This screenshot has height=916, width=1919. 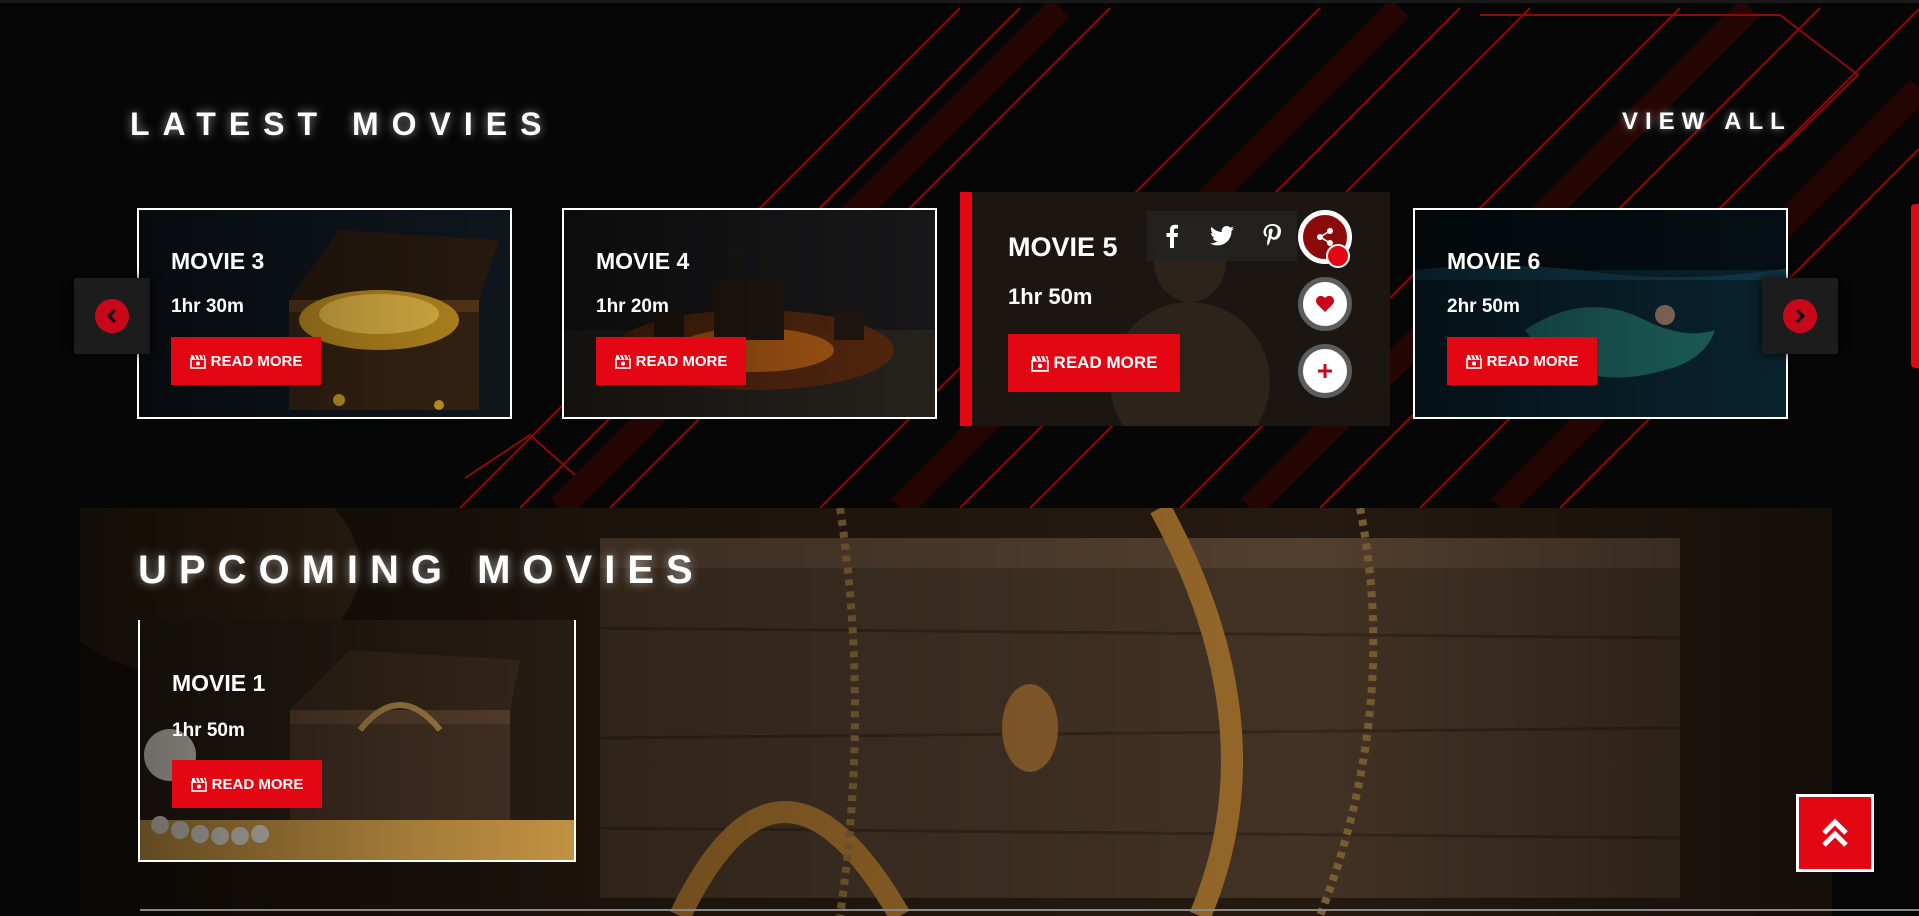 I want to click on movie-duration: 1hr 30m, so click(x=207, y=306).